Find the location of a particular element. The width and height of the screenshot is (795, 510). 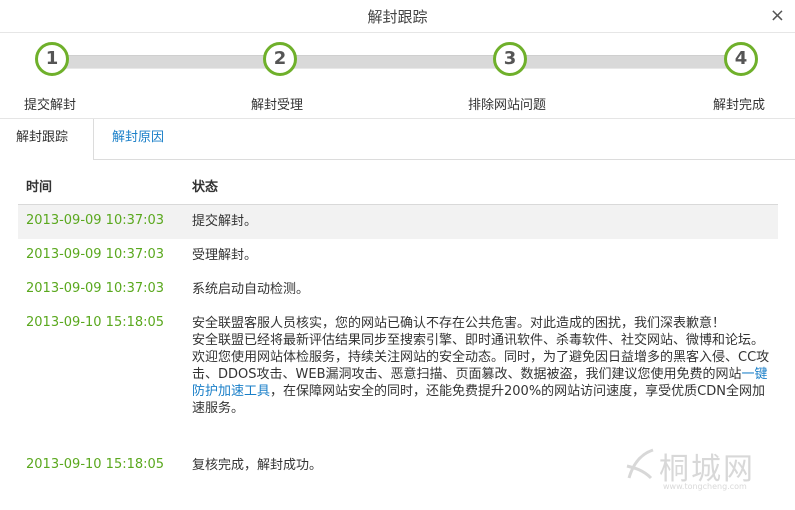

step-2-circle: 2 is located at coordinates (280, 59).